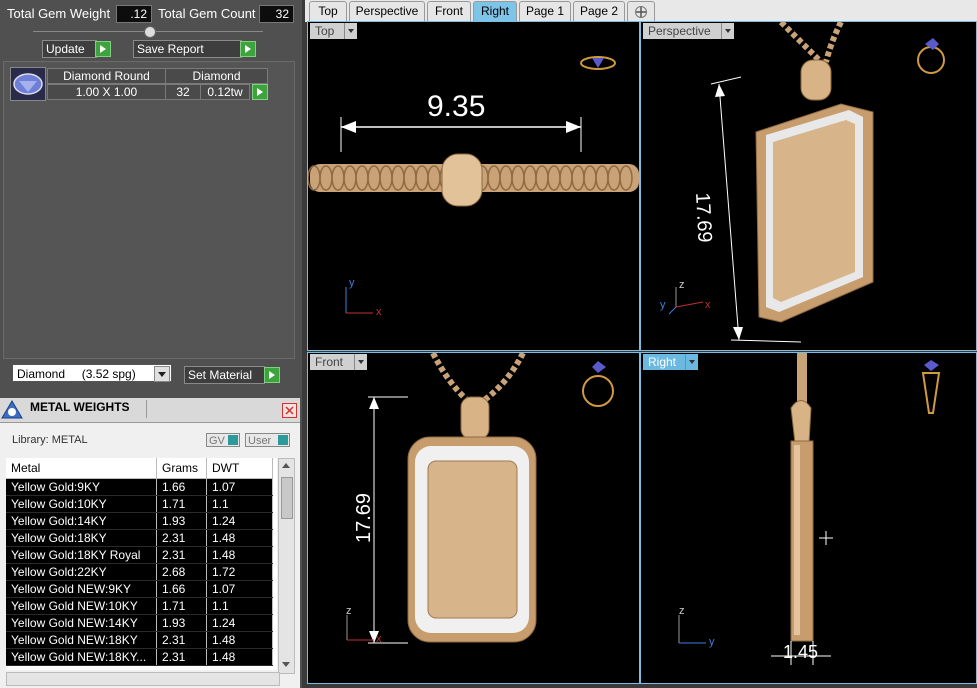 The height and width of the screenshot is (688, 977). What do you see at coordinates (806, 182) in the screenshot?
I see `perspective-view-render` at bounding box center [806, 182].